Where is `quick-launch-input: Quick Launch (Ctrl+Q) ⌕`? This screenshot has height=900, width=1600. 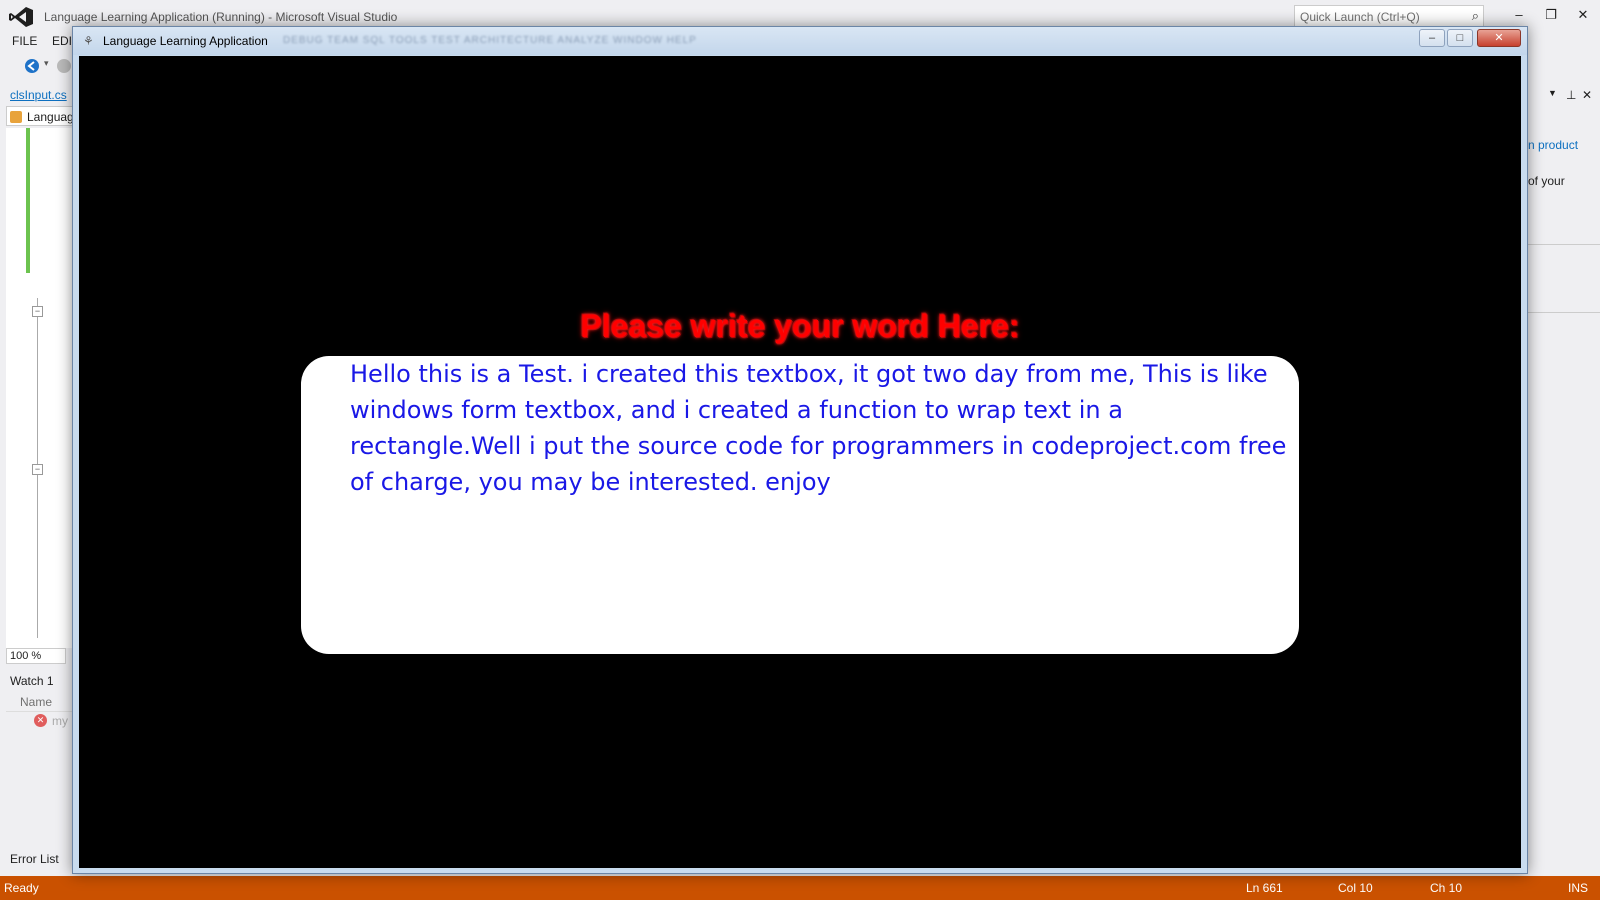
quick-launch-input: Quick Launch (Ctrl+Q) ⌕ is located at coordinates (1389, 16).